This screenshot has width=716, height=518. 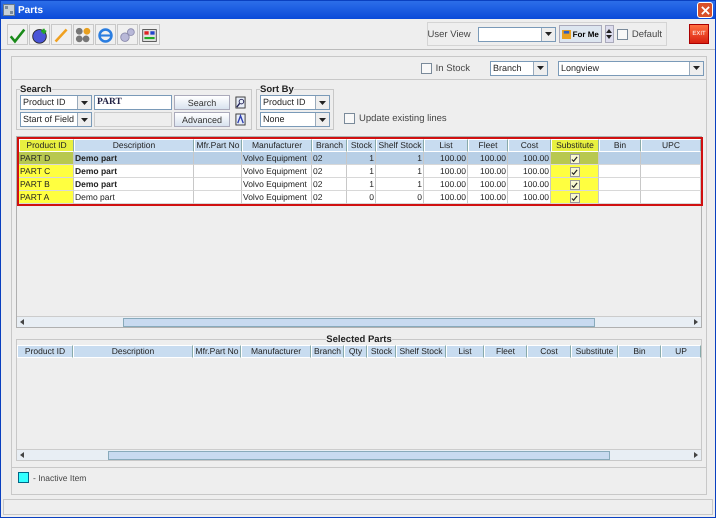 What do you see at coordinates (31, 10) in the screenshot?
I see `window-title: Parts` at bounding box center [31, 10].